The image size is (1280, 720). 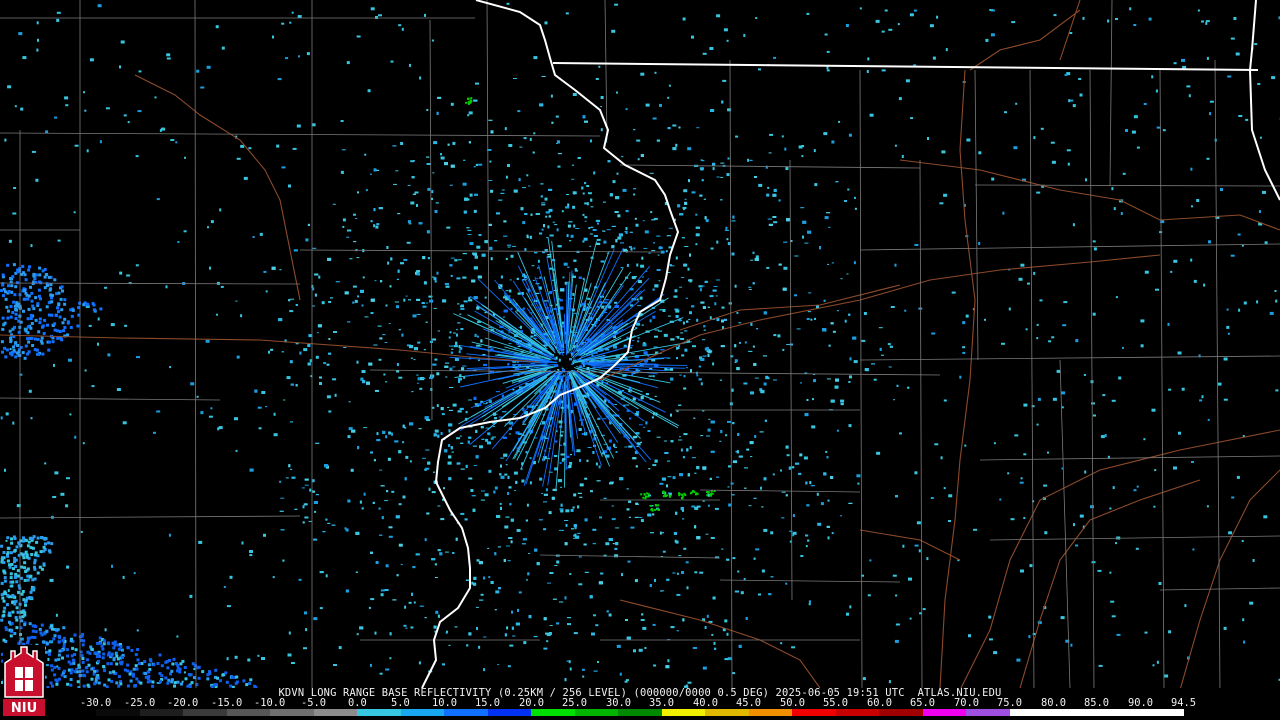 I want to click on scale-label: 94.5, so click(x=1184, y=703).